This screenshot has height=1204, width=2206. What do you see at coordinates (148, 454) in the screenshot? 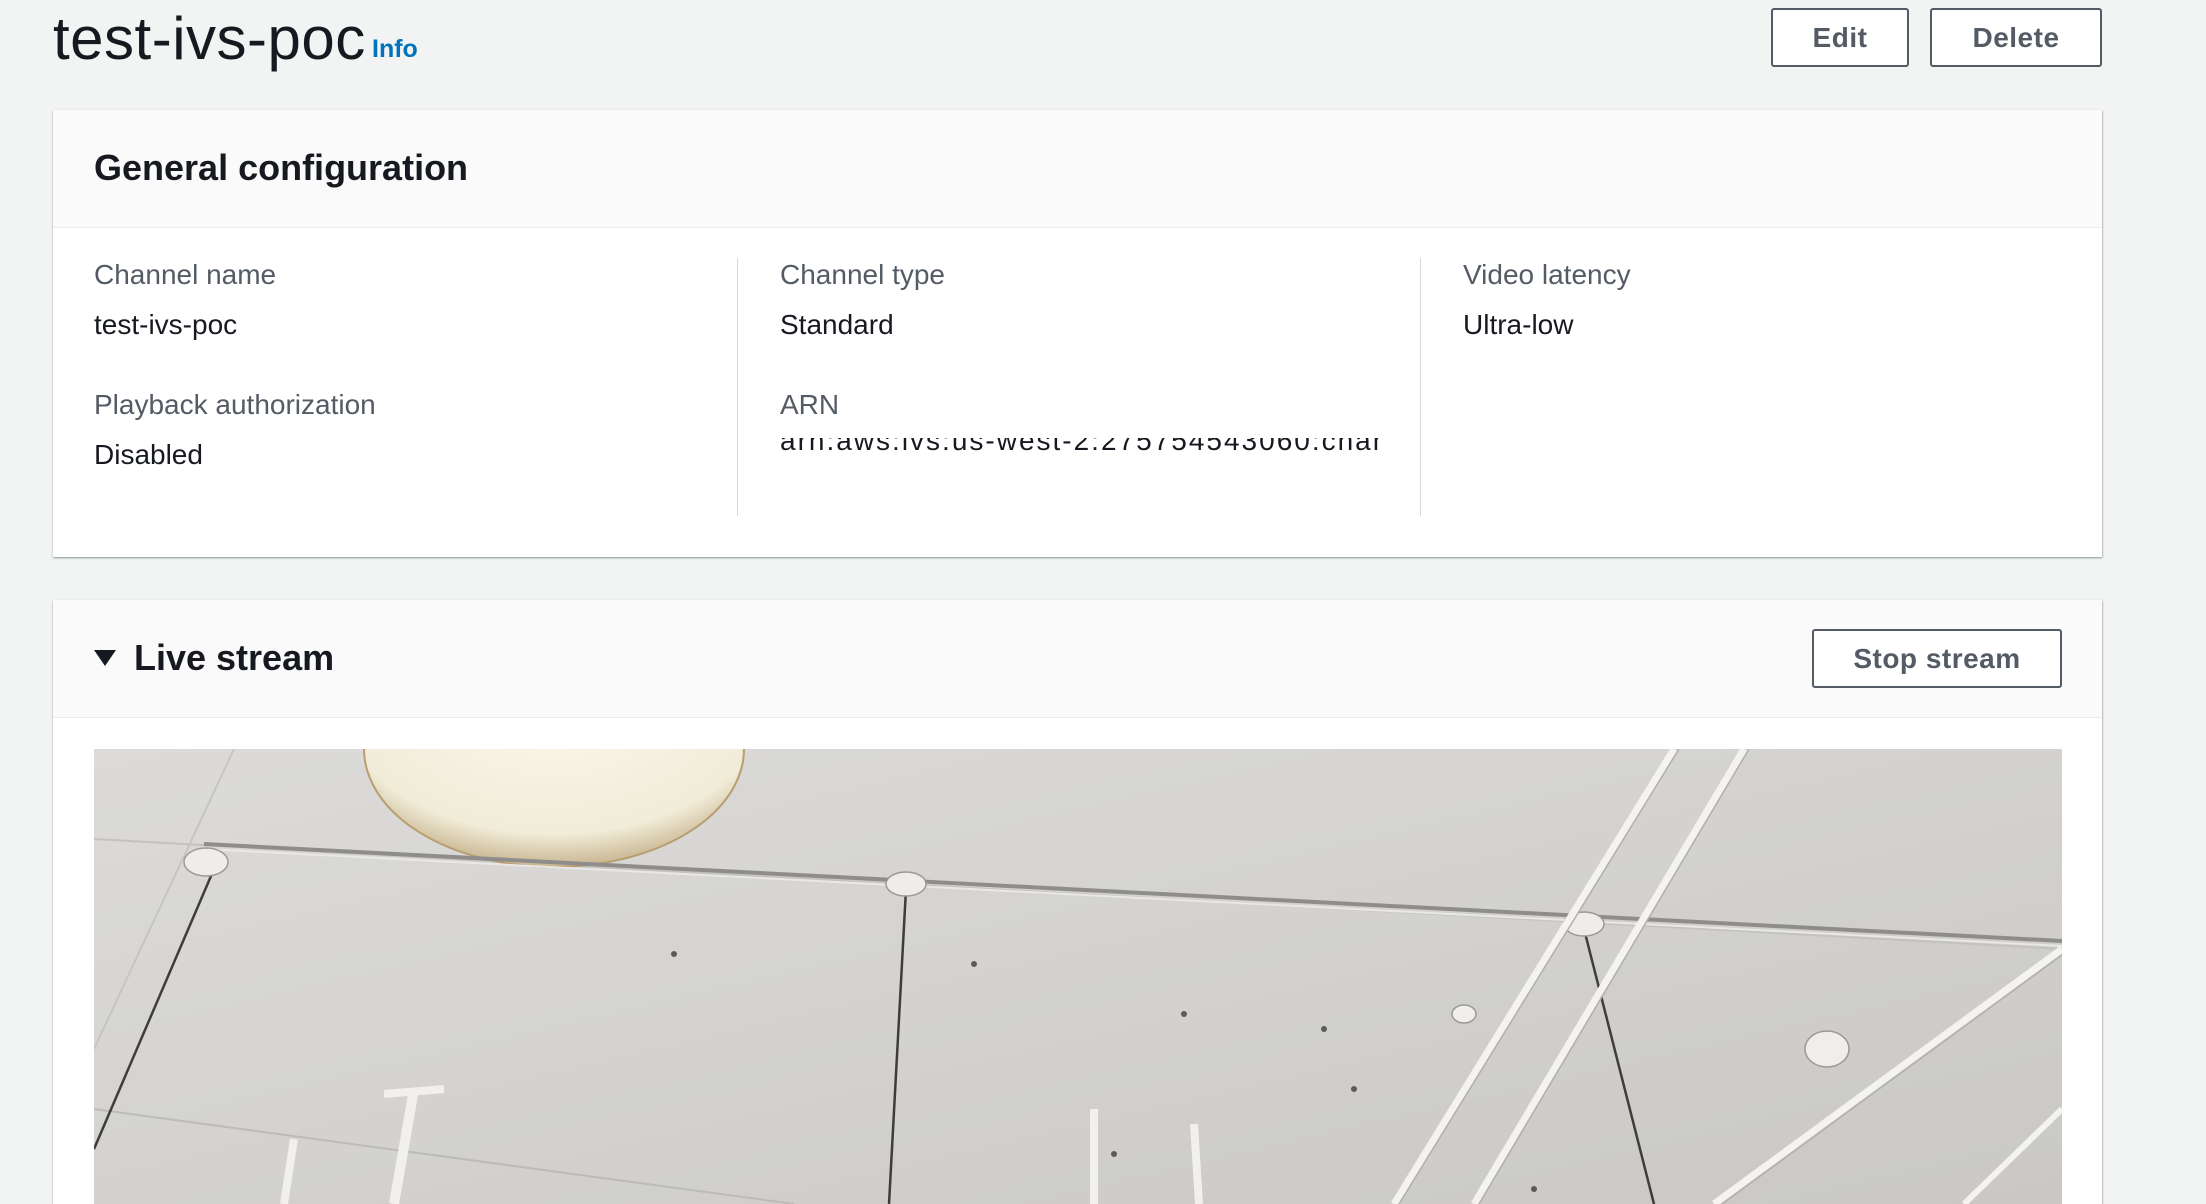
I see `playback-authorization-value: Disabled` at bounding box center [148, 454].